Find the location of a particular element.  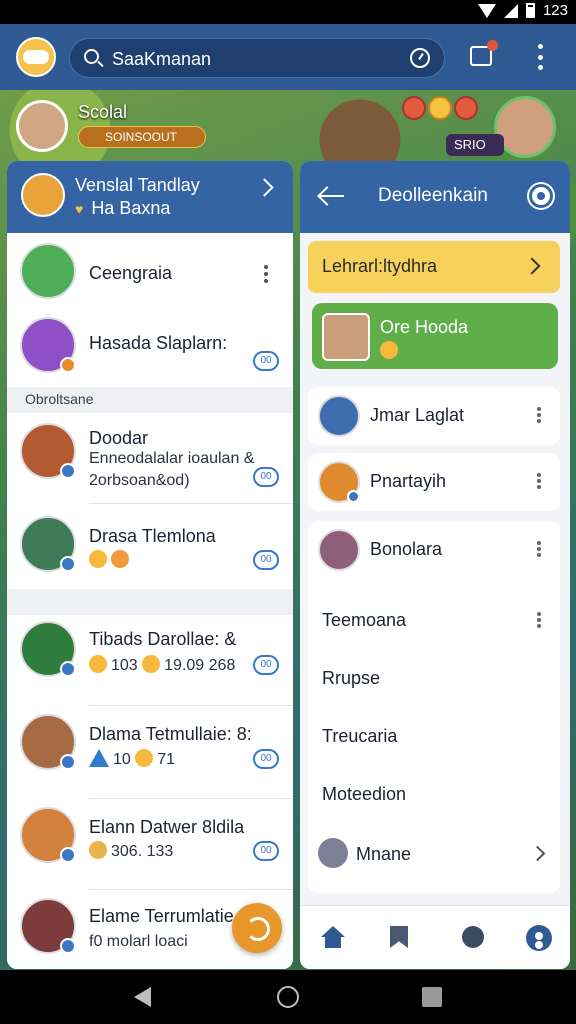

hud-emoji-bar is located at coordinates (440, 108).